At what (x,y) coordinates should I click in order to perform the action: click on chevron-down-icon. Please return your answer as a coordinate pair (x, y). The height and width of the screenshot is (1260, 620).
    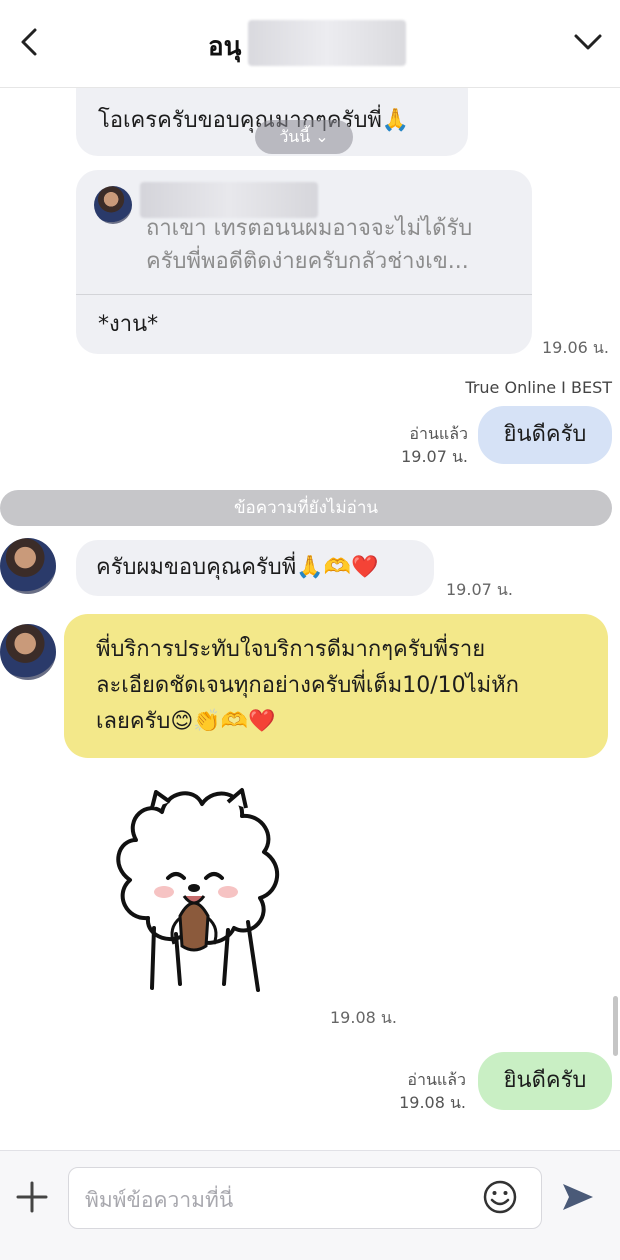
    Looking at the image, I should click on (588, 42).